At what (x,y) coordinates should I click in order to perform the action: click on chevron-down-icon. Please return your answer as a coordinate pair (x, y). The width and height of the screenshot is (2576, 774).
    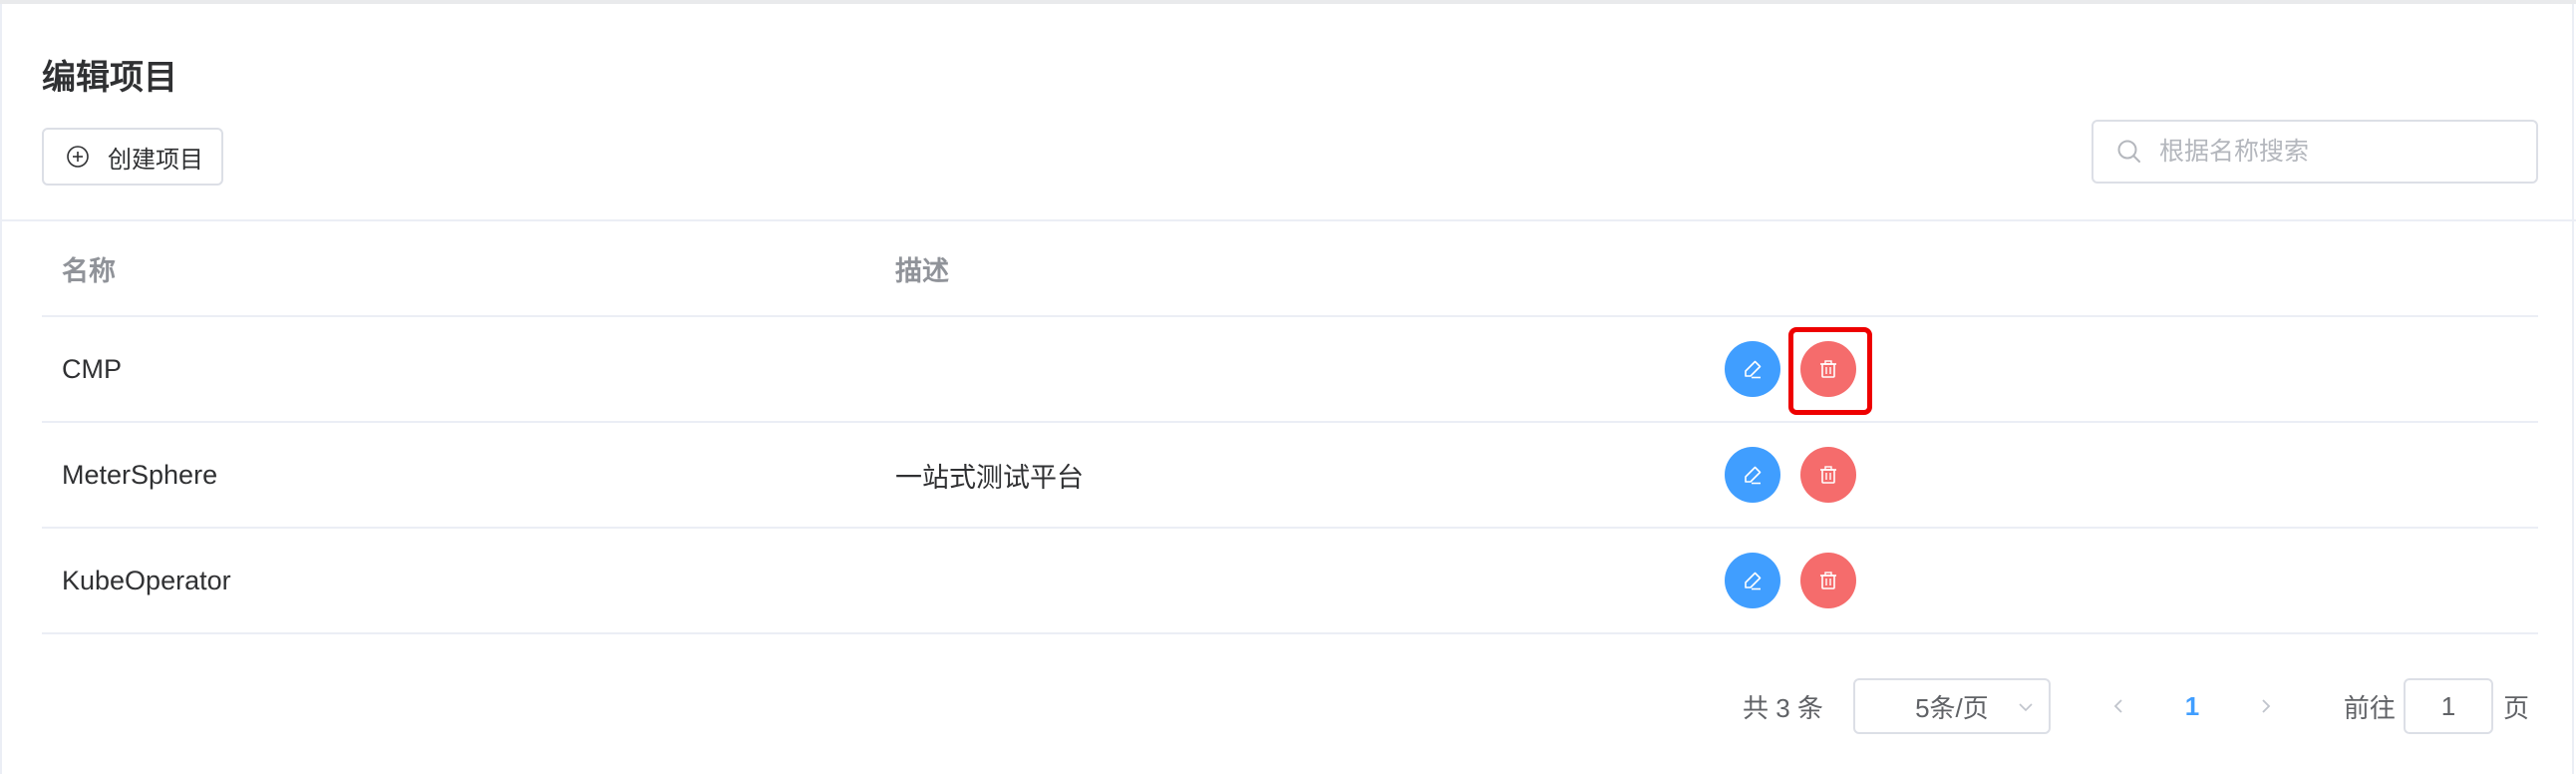
    Looking at the image, I should click on (2026, 707).